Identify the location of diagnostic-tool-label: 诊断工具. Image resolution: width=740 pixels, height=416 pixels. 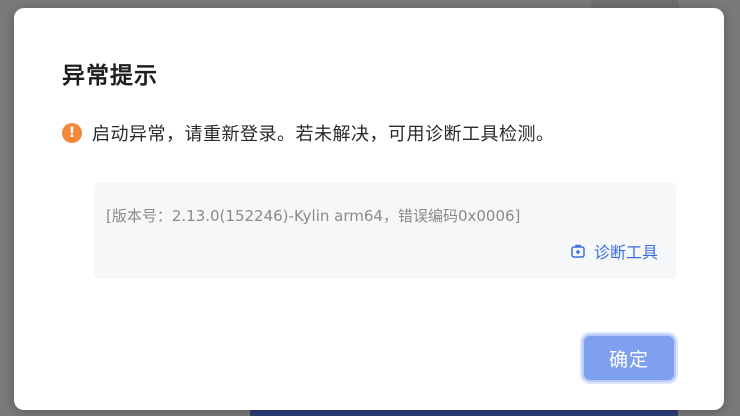
(625, 252).